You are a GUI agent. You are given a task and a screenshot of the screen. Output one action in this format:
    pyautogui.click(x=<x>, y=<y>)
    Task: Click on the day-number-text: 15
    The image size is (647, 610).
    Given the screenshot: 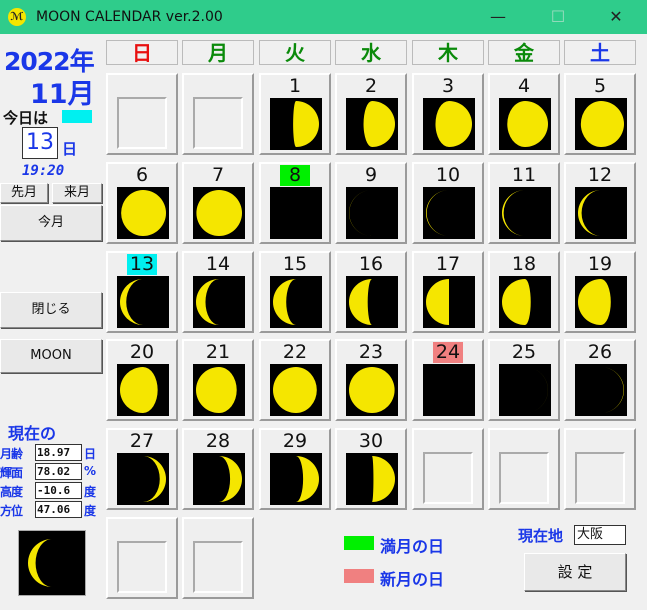 What is the action you would take?
    pyautogui.click(x=295, y=264)
    